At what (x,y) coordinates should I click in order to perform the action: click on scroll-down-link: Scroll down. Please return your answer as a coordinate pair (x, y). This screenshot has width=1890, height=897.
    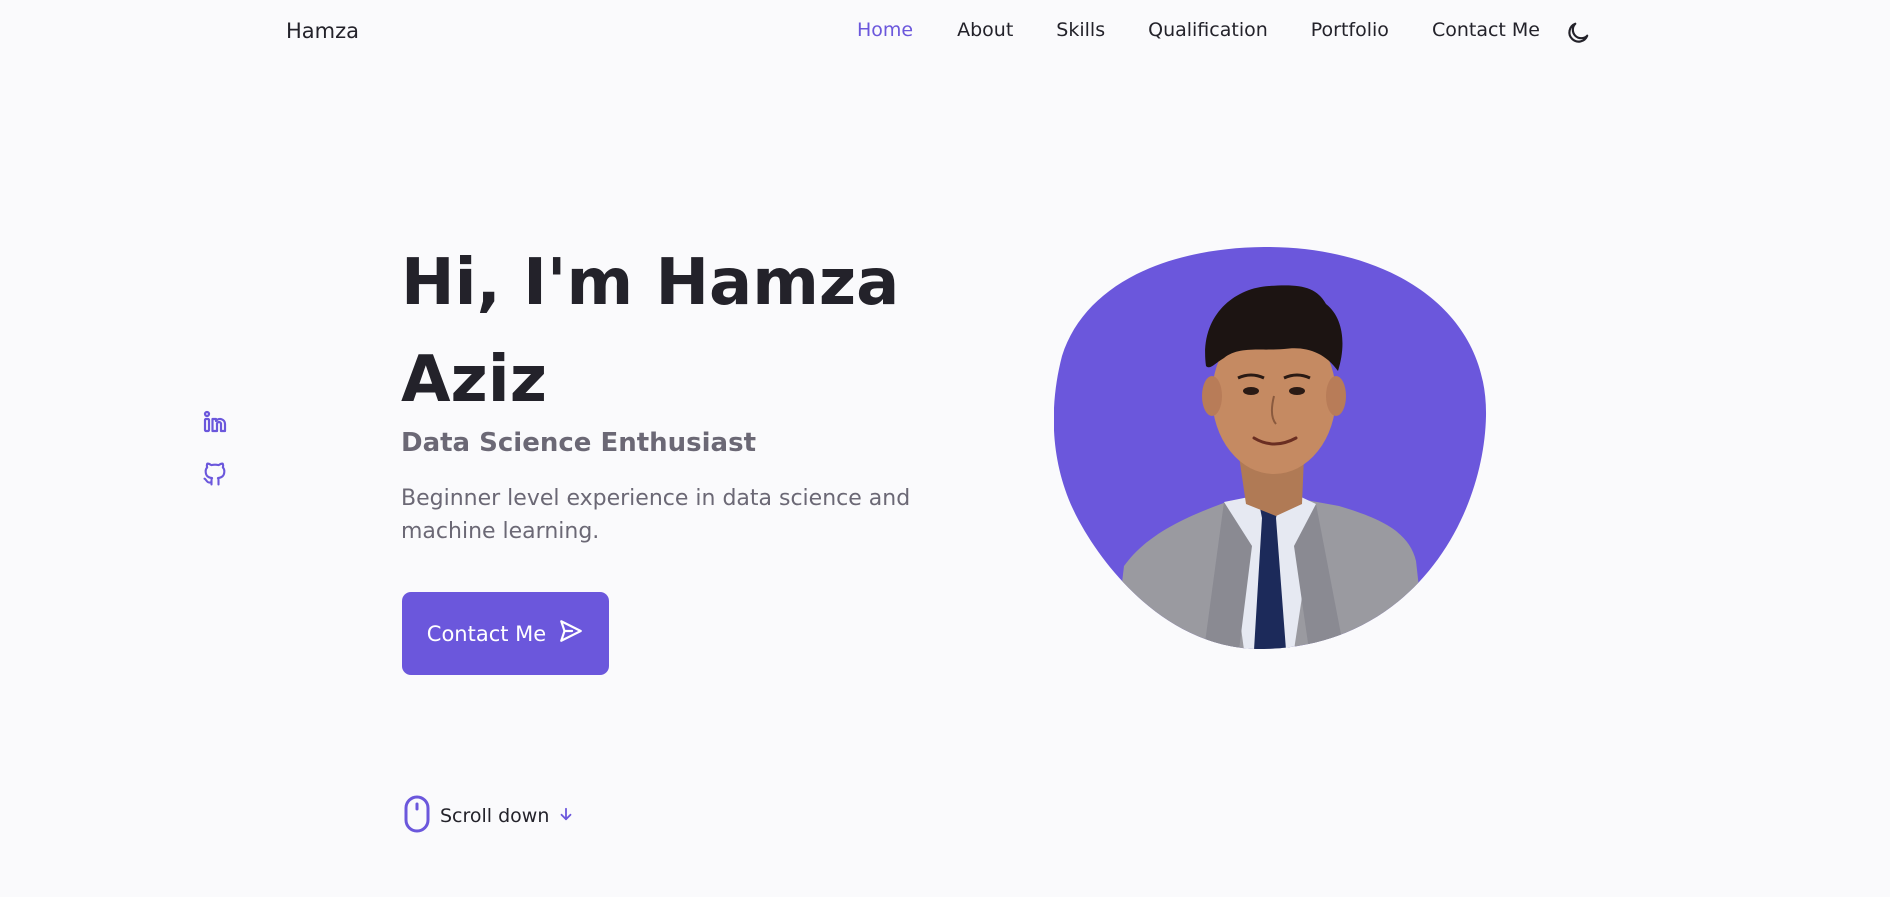
    Looking at the image, I should click on (488, 816).